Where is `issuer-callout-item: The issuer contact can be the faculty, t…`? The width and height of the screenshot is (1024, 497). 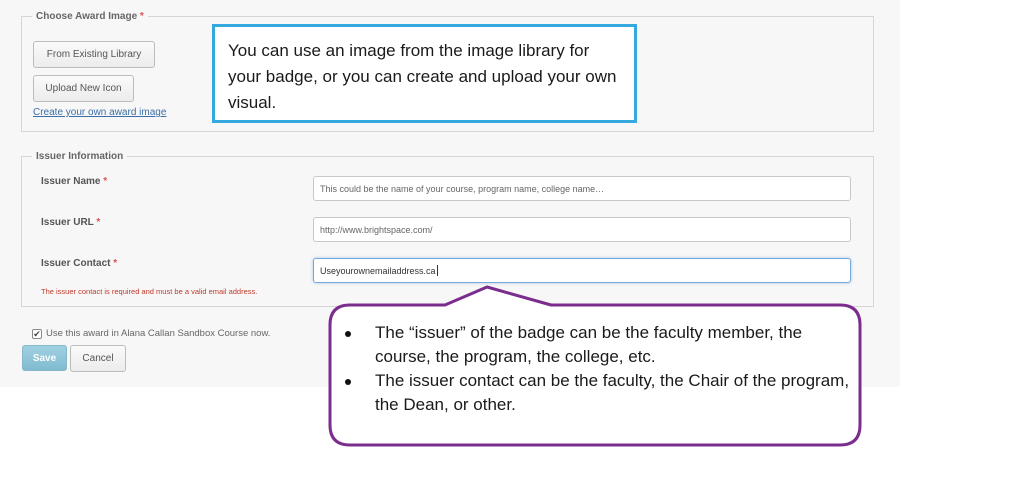 issuer-callout-item: The issuer contact can be the faculty, t… is located at coordinates (597, 393).